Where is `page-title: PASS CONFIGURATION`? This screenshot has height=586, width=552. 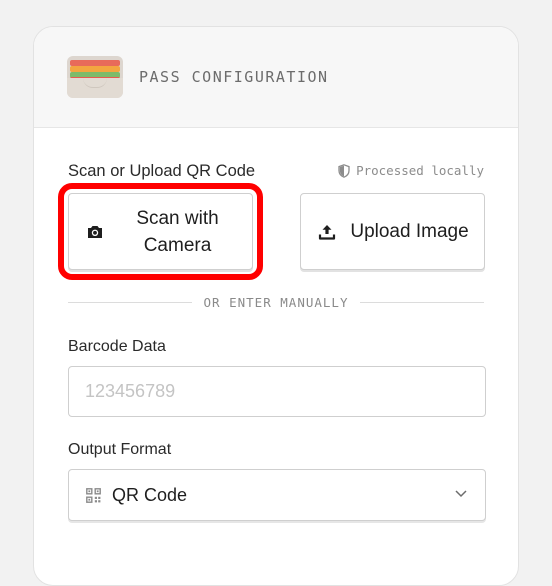 page-title: PASS CONFIGURATION is located at coordinates (234, 77).